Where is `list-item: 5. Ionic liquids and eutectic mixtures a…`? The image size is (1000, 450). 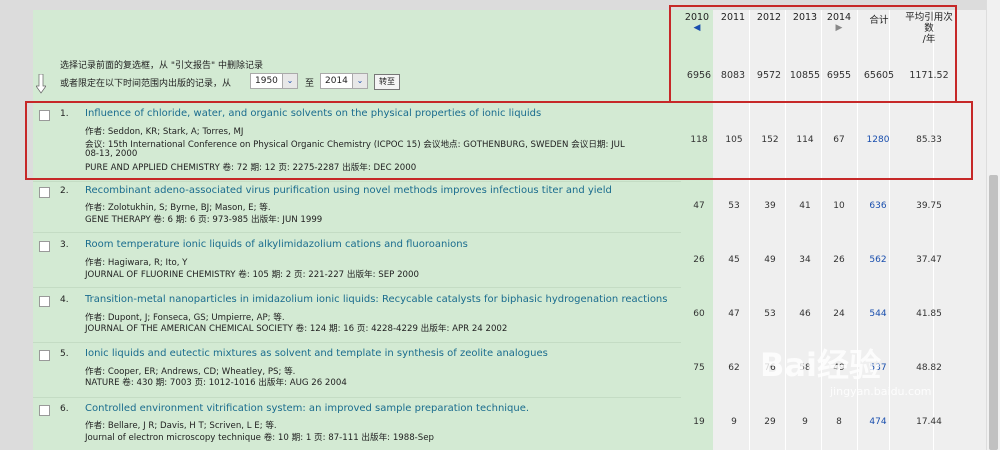
list-item: 5. Ionic liquids and eutectic mixtures a… is located at coordinates (357, 371).